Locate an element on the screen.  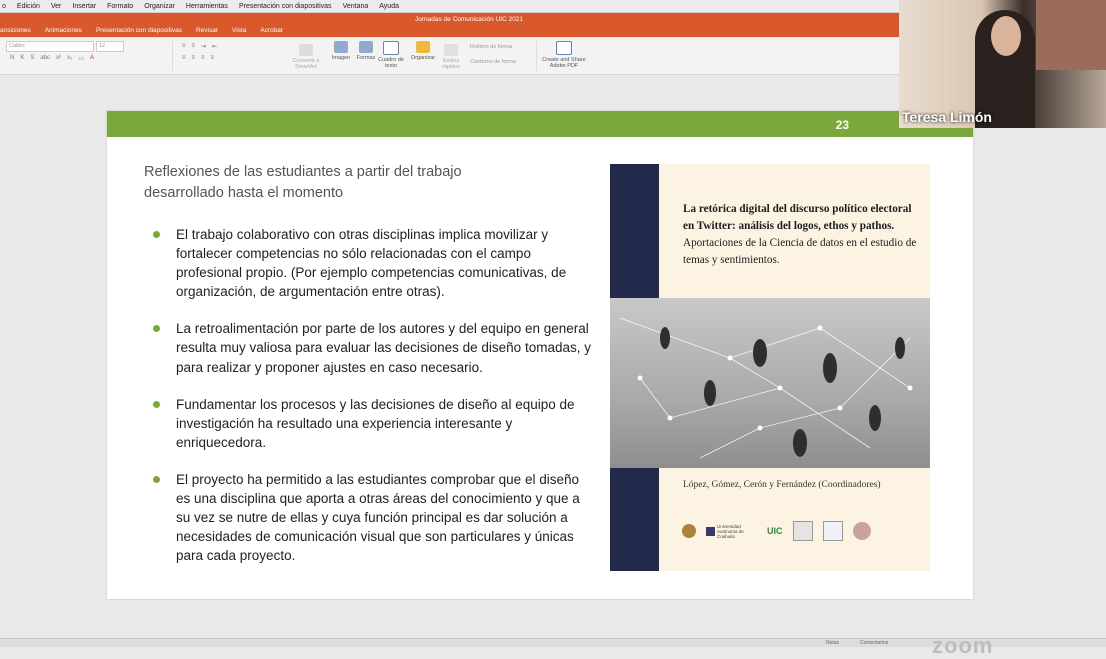
subscript-icon: x₂ is located at coordinates (69, 58).